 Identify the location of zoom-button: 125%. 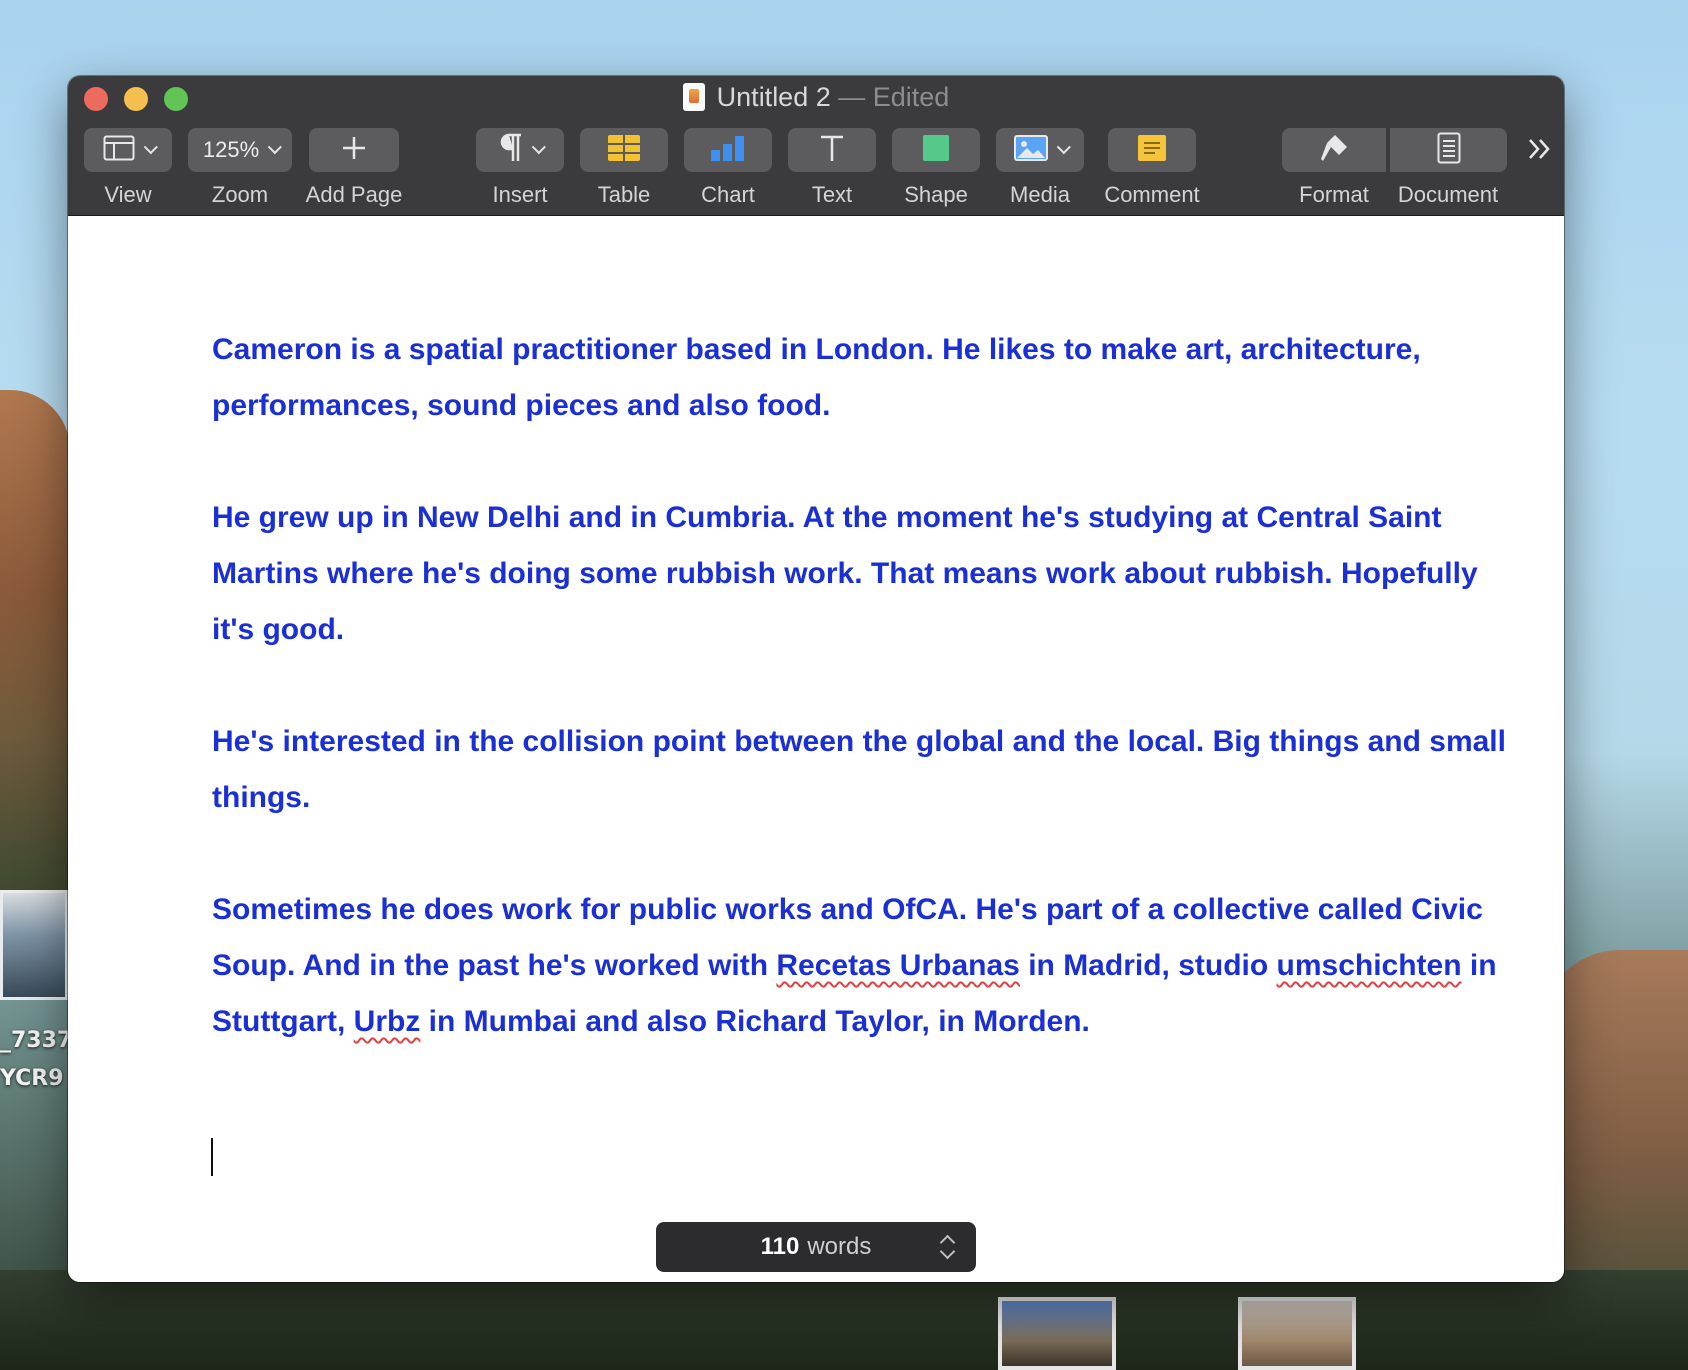
(240, 150).